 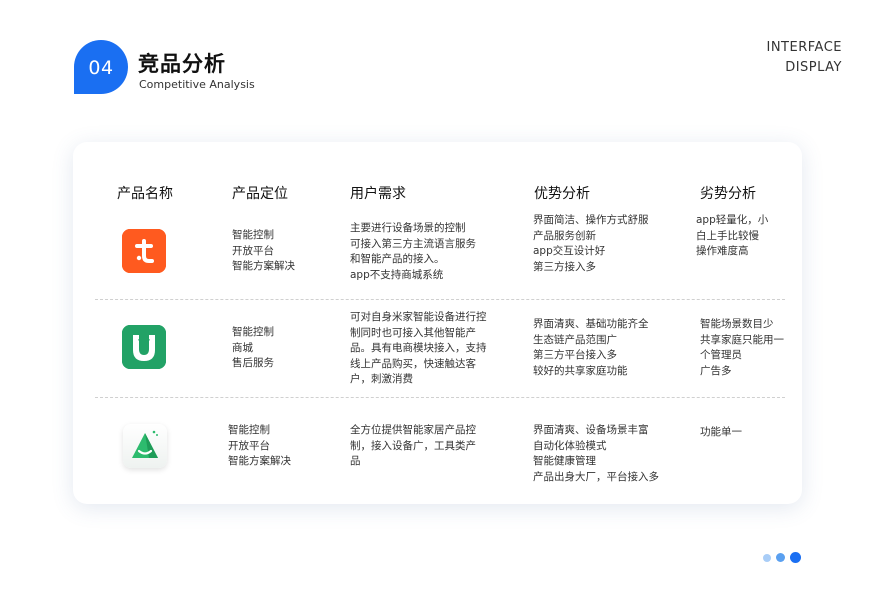 I want to click on row-3-advantages: 界面清爽、设备场景丰富 自动化体验模式 智能健康管理 产品出身大厂，平台接入多, so click(x=596, y=453).